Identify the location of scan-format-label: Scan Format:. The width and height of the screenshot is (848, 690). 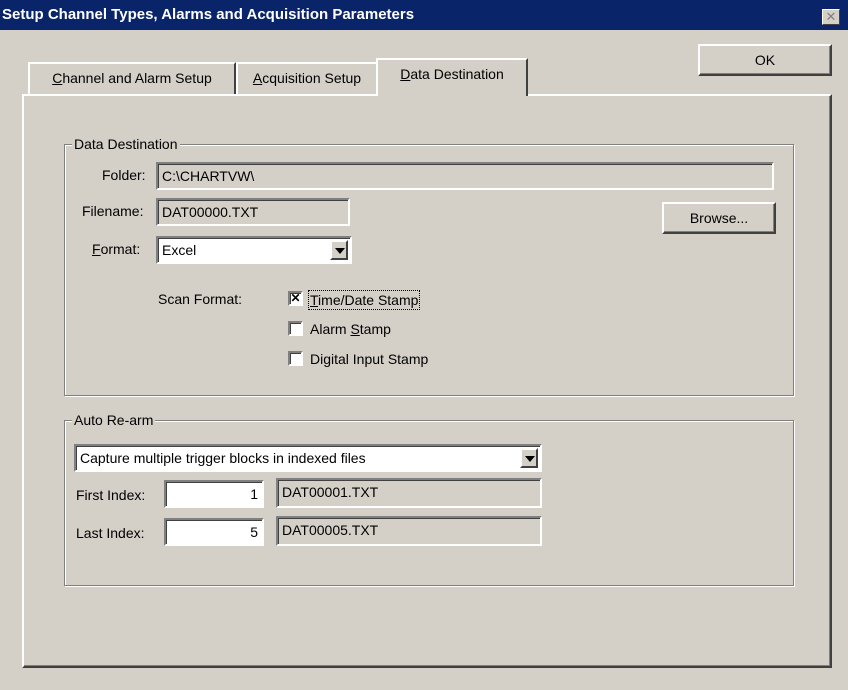
(200, 299).